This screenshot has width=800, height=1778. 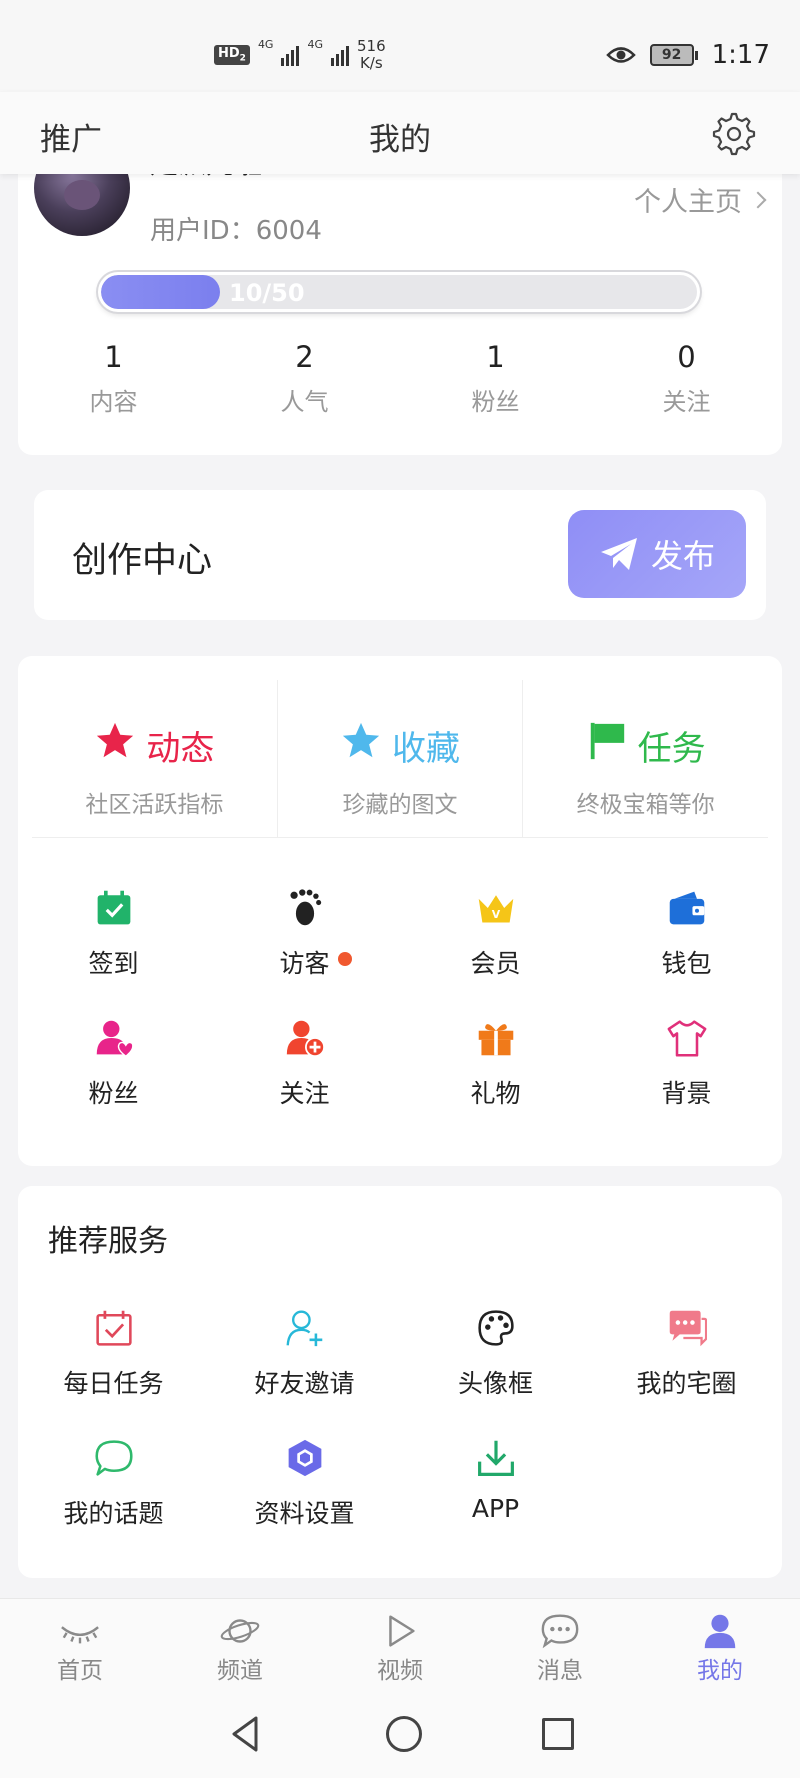 What do you see at coordinates (371, 54) in the screenshot?
I see `network-speed: 516 K/s` at bounding box center [371, 54].